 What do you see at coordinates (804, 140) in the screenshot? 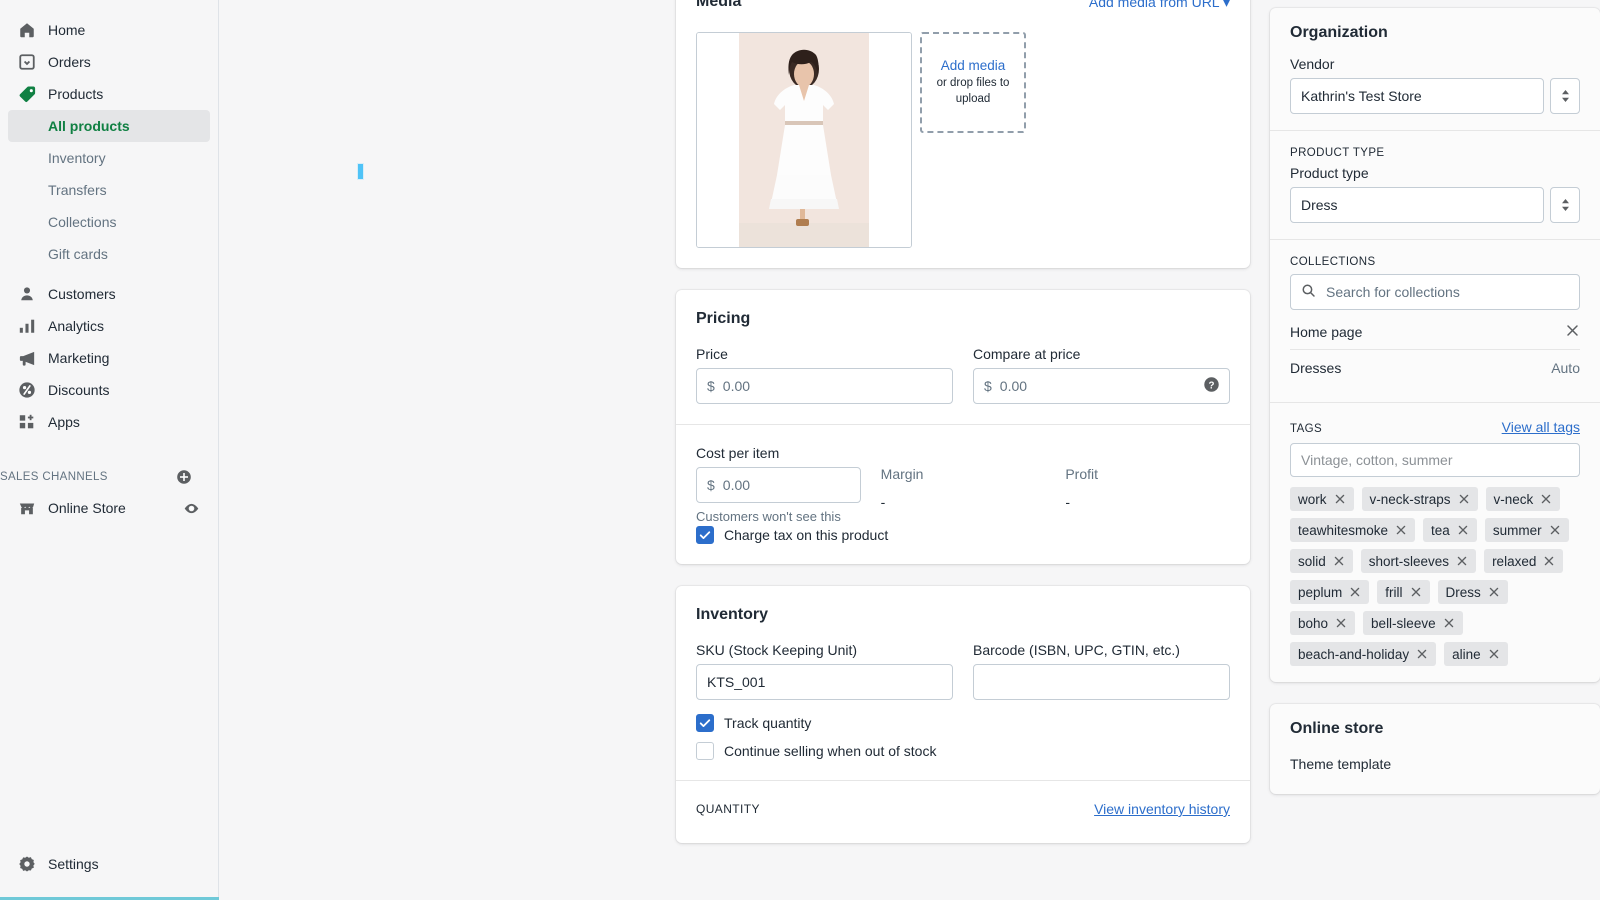
I see `product-image-thumbnail` at bounding box center [804, 140].